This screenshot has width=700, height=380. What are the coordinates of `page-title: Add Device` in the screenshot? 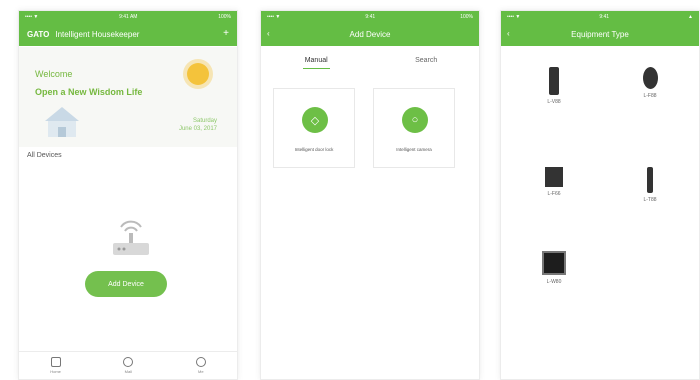 It's located at (370, 34).